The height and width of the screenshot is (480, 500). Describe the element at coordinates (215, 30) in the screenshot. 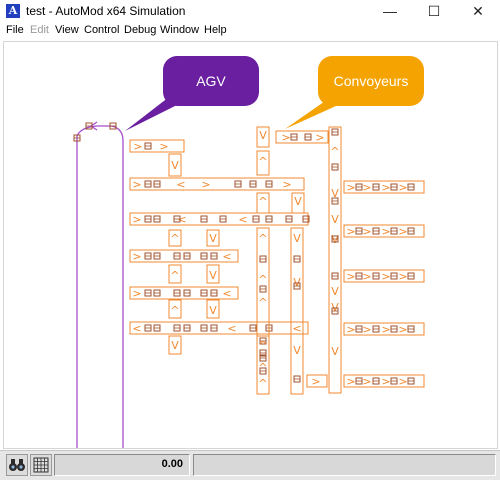

I see `menu-help: Help` at that location.